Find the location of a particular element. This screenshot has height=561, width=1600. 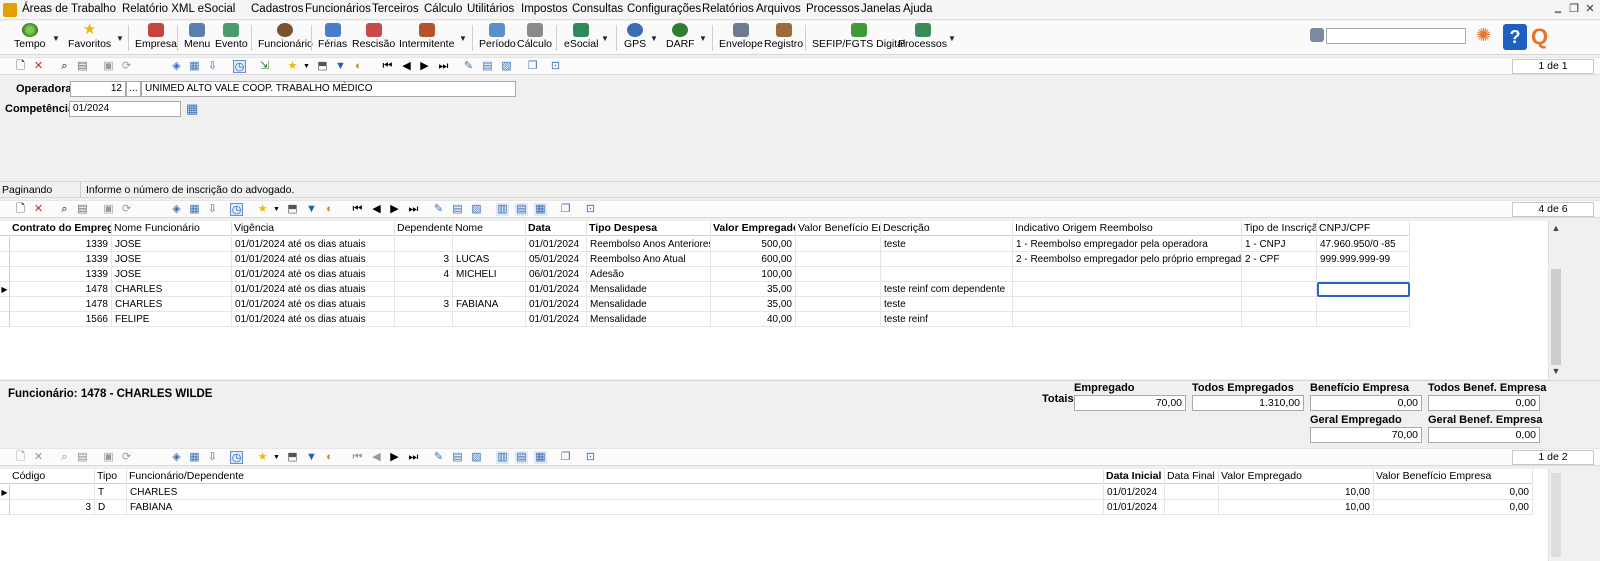

evento-button: Evento is located at coordinates (231, 36).